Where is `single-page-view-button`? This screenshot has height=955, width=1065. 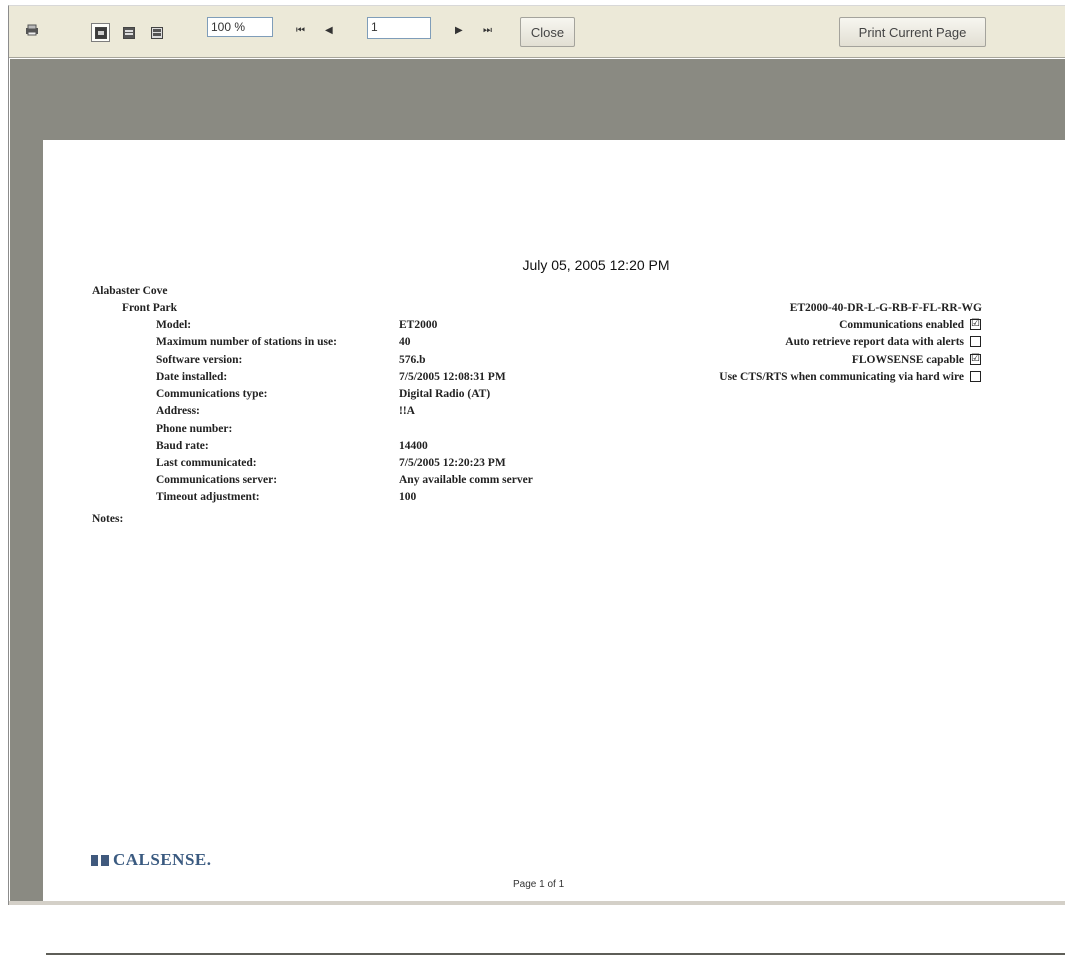
single-page-view-button is located at coordinates (100, 32).